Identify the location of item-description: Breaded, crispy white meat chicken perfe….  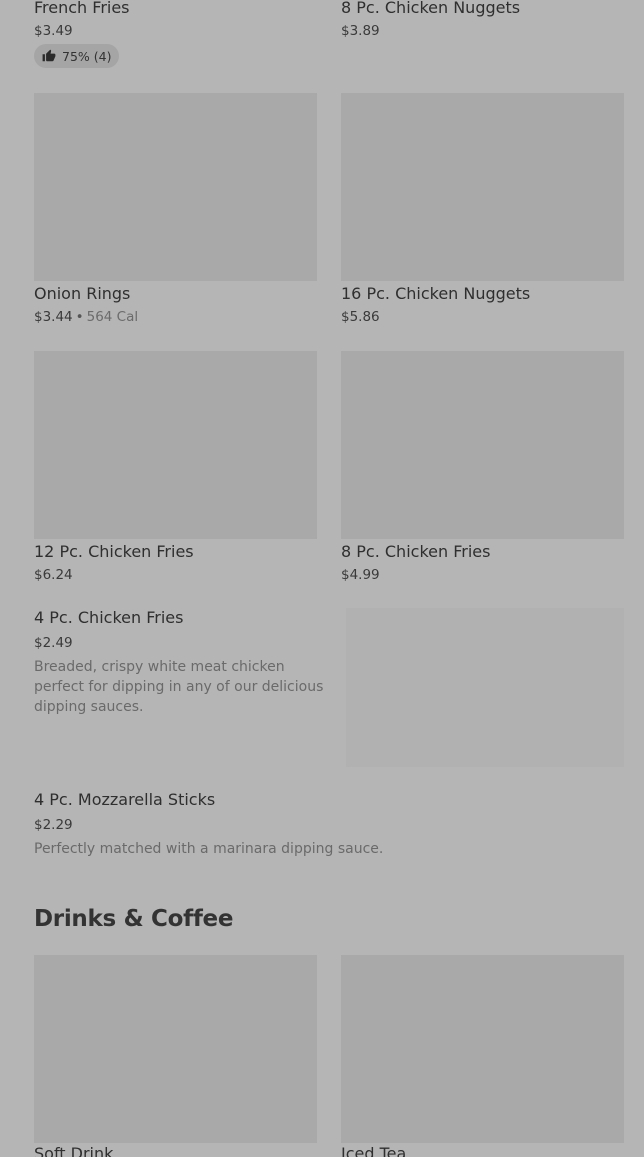
(179, 687).